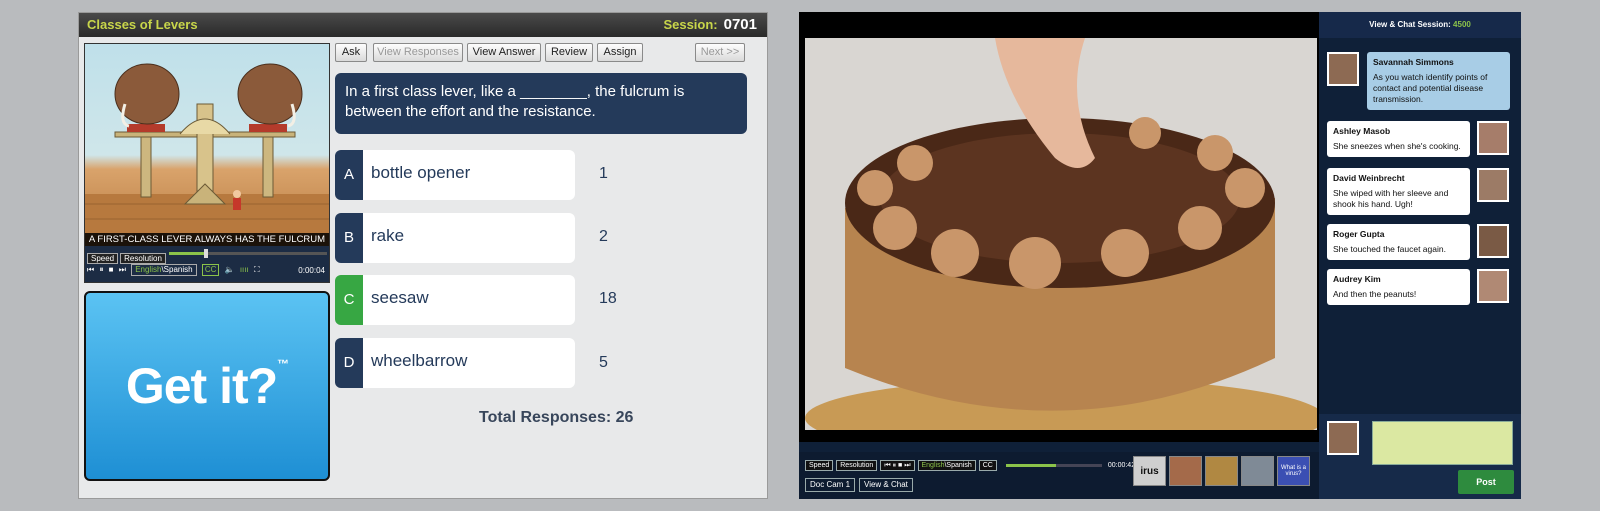  What do you see at coordinates (1359, 234) in the screenshot?
I see `chat-author: Roger Gupta` at bounding box center [1359, 234].